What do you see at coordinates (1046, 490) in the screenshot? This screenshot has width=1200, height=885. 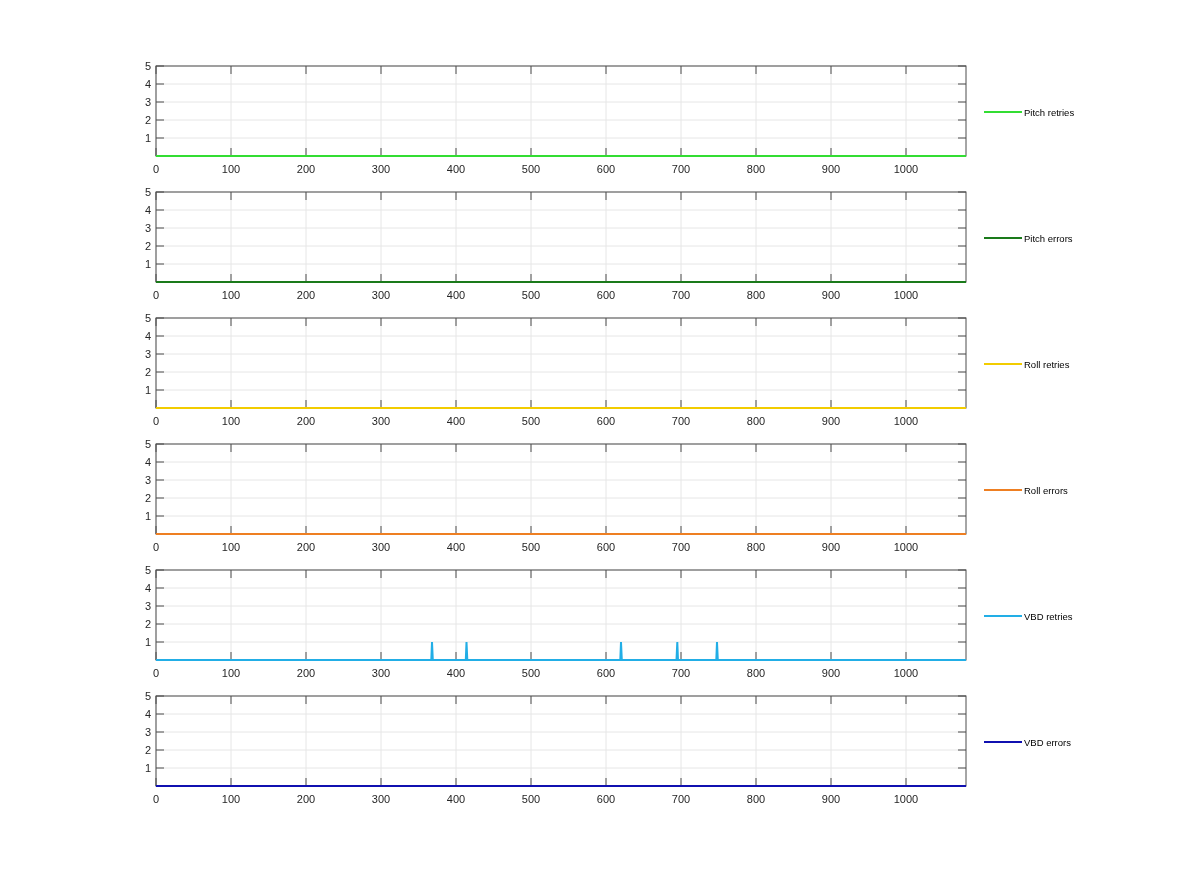 I see `legend-label: Roll errors` at bounding box center [1046, 490].